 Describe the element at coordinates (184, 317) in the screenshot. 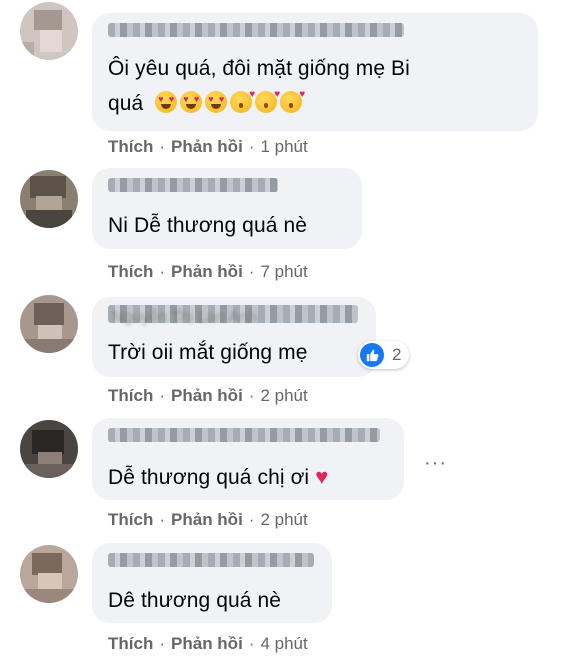

I see `blurred-name-text: Nguyễn Thị Lan Anh` at that location.